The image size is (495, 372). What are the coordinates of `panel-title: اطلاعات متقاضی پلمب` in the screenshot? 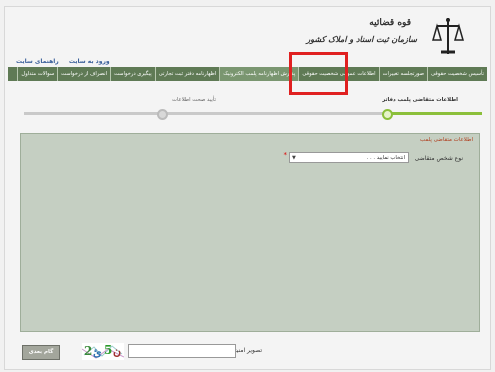 It's located at (446, 140).